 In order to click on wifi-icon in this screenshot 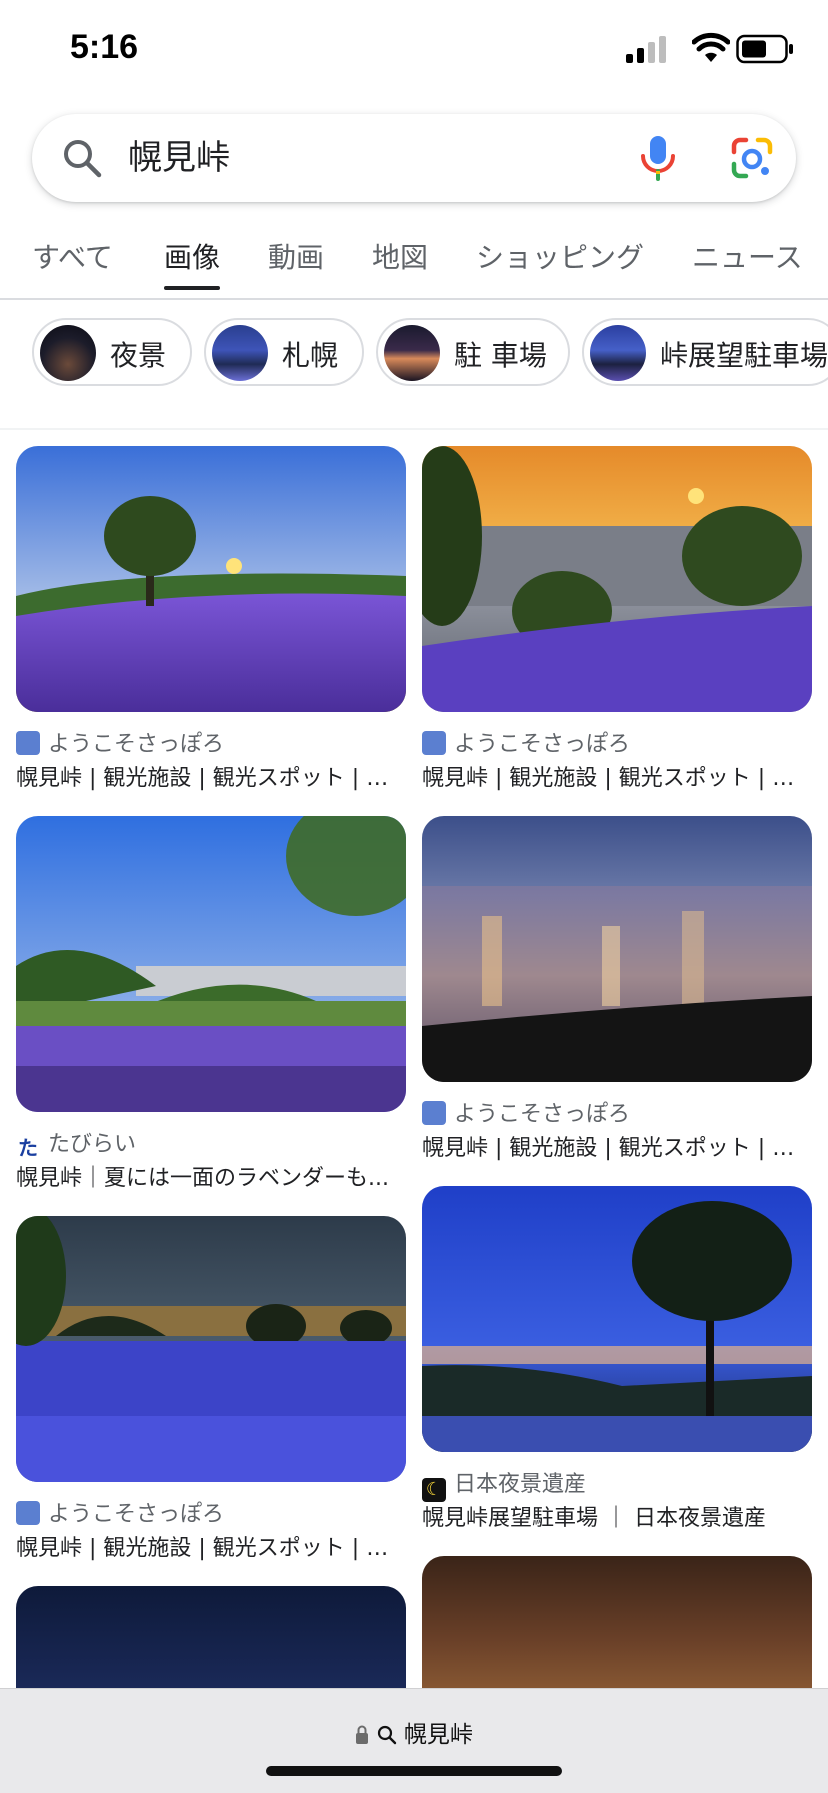, I will do `click(711, 47)`.